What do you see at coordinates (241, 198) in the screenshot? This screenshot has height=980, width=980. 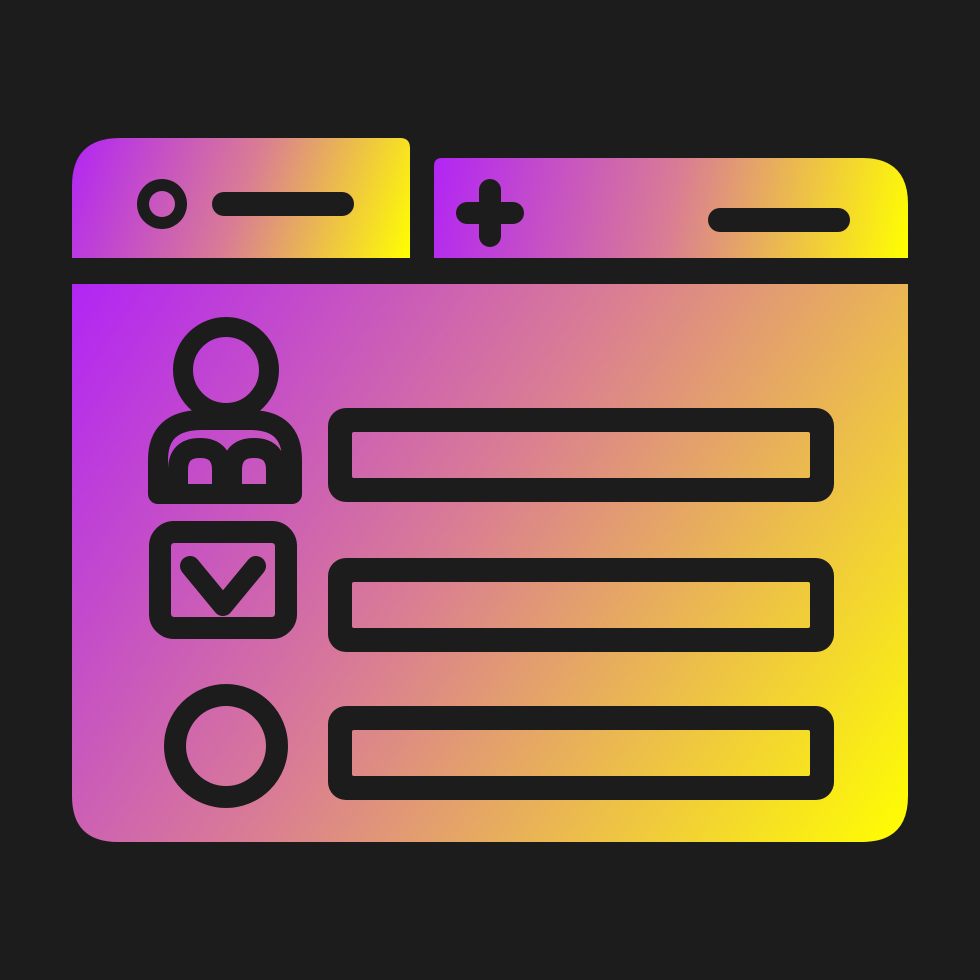 I see `tab-active` at bounding box center [241, 198].